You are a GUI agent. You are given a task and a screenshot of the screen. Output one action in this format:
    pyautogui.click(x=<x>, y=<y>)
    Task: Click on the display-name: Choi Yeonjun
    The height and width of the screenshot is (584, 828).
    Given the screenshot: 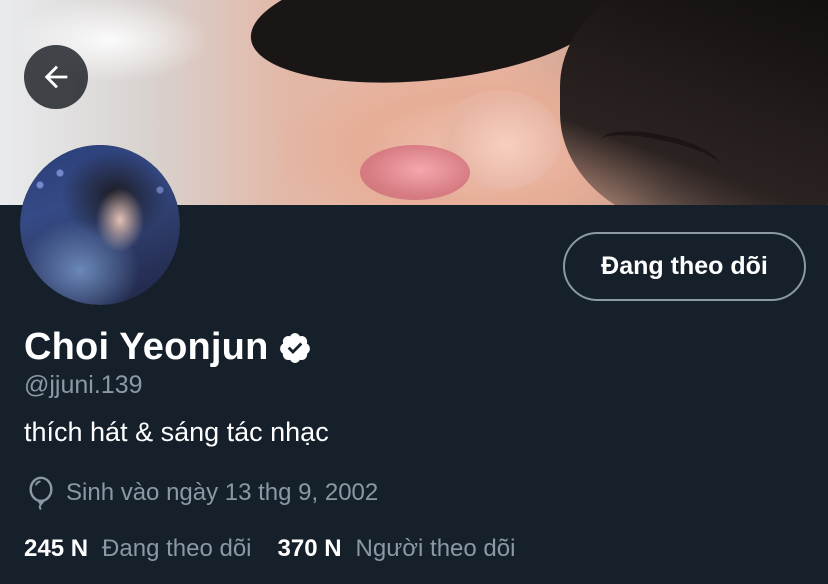 What is the action you would take?
    pyautogui.click(x=146, y=347)
    